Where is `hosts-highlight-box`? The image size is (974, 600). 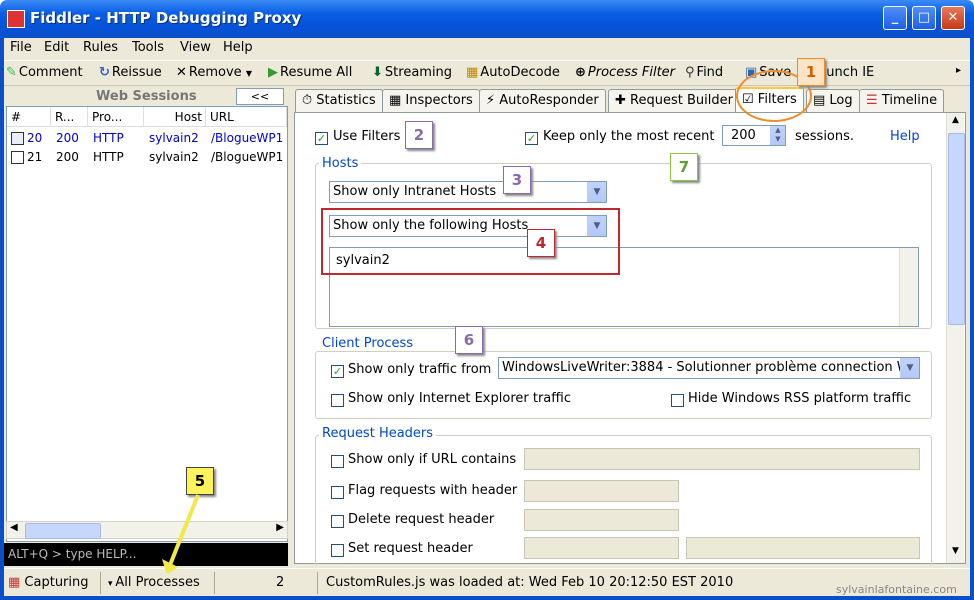
hosts-highlight-box is located at coordinates (470, 241).